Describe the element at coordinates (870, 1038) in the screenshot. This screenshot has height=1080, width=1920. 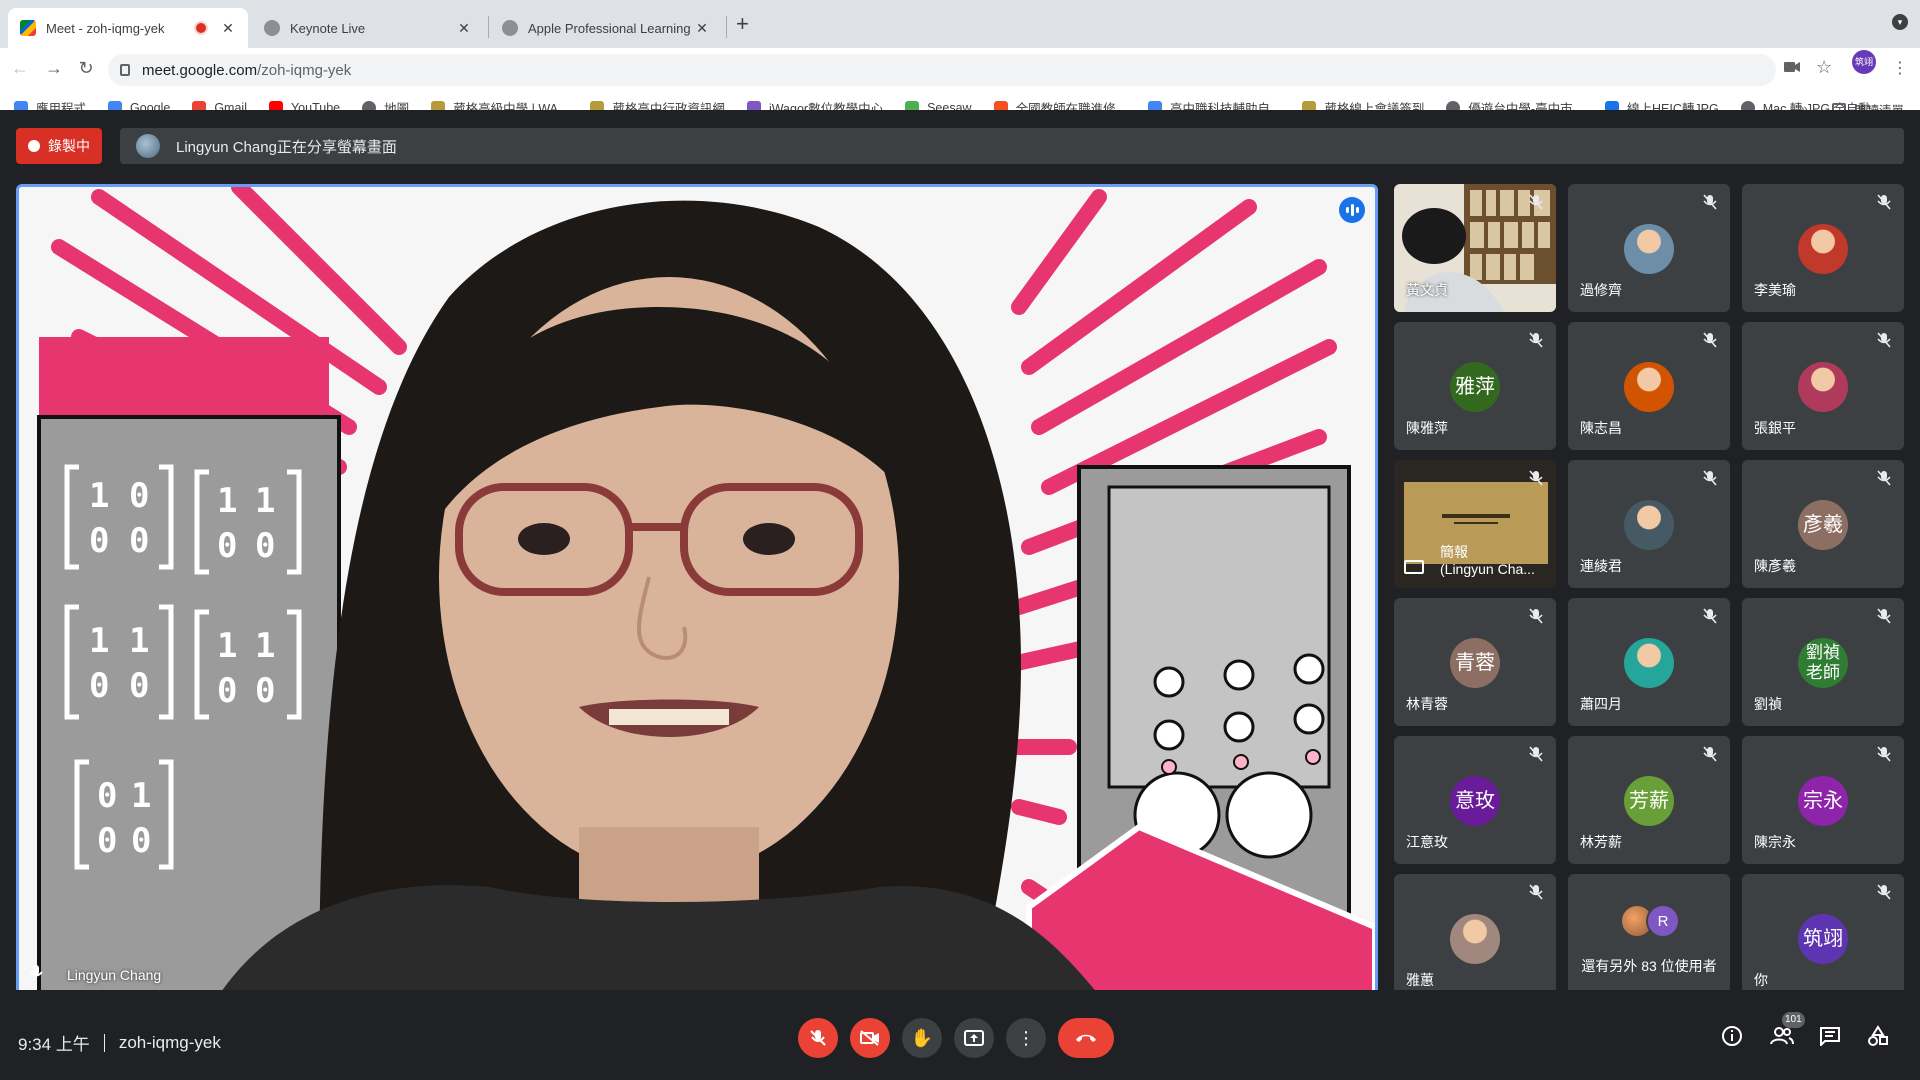
I see `camera-toggle-button` at that location.